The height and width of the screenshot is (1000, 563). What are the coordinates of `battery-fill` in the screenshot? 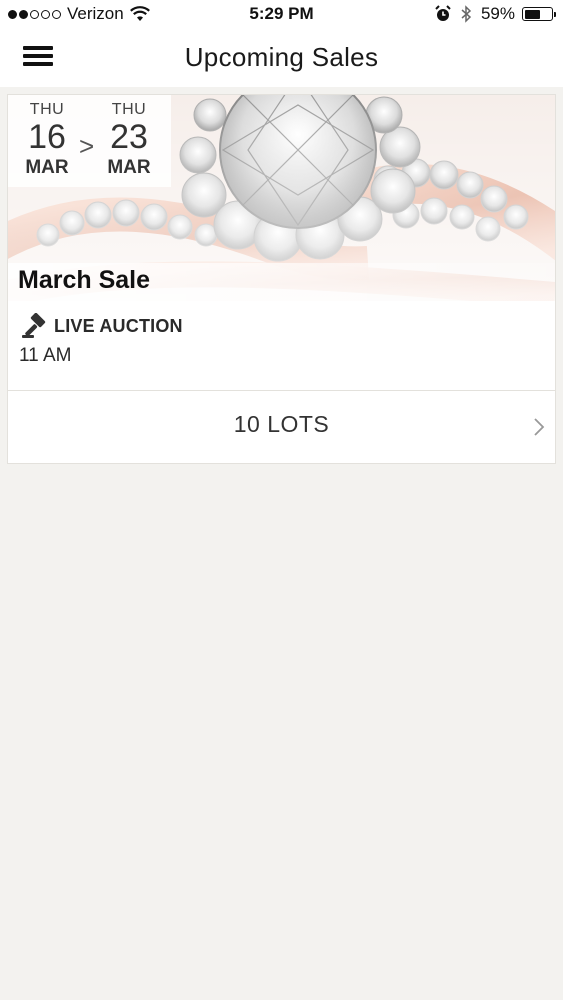 It's located at (532, 14).